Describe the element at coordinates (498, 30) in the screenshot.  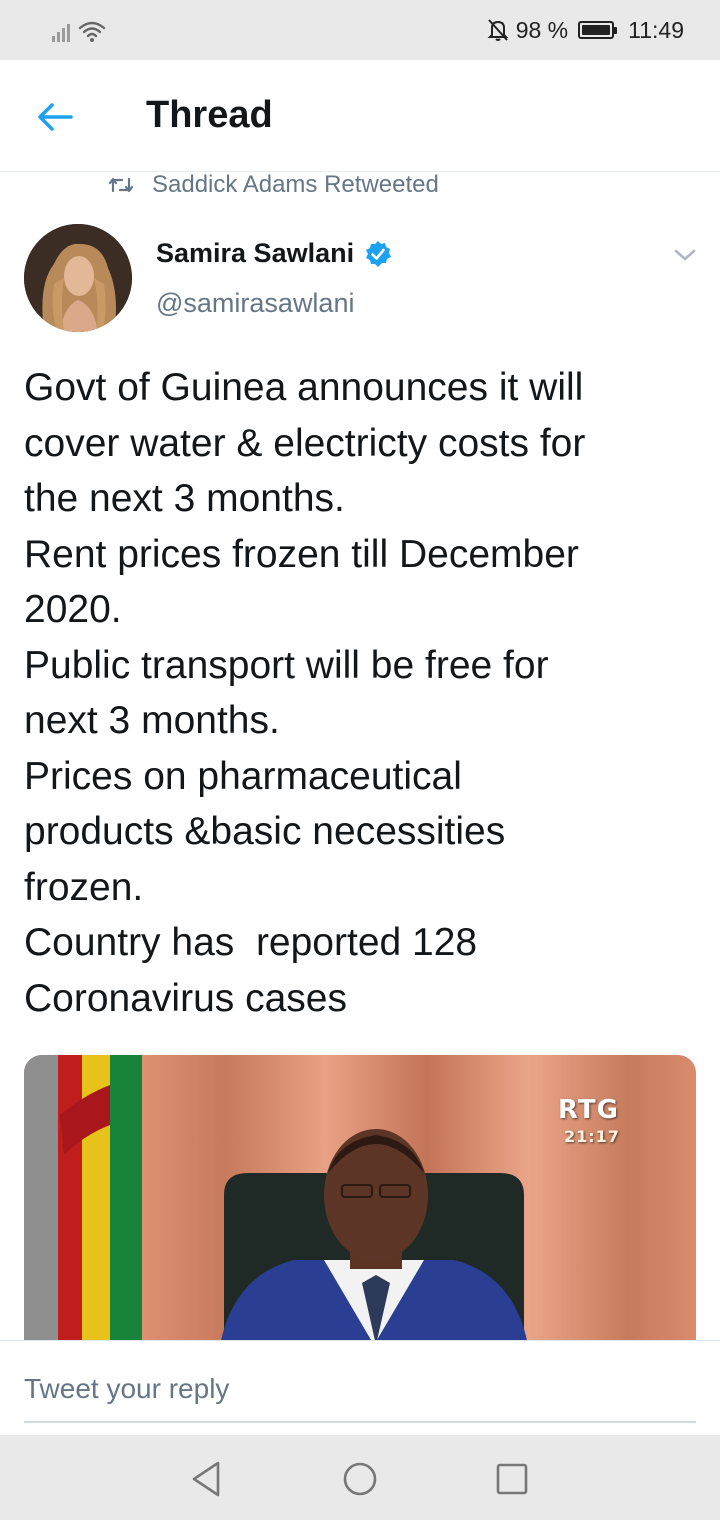
I see `mute-icon` at that location.